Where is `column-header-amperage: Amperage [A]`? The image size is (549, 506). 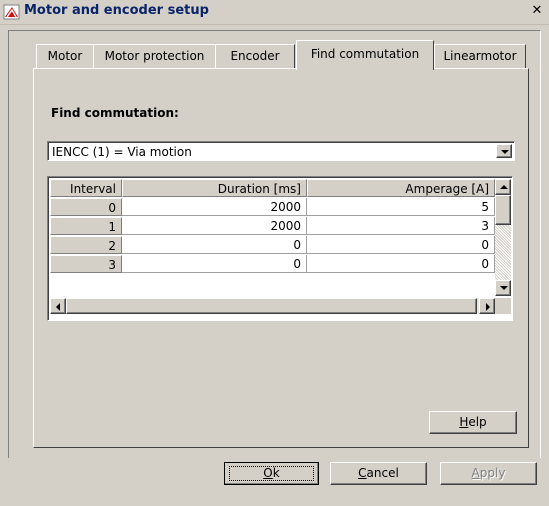
column-header-amperage: Amperage [A] is located at coordinates (401, 188).